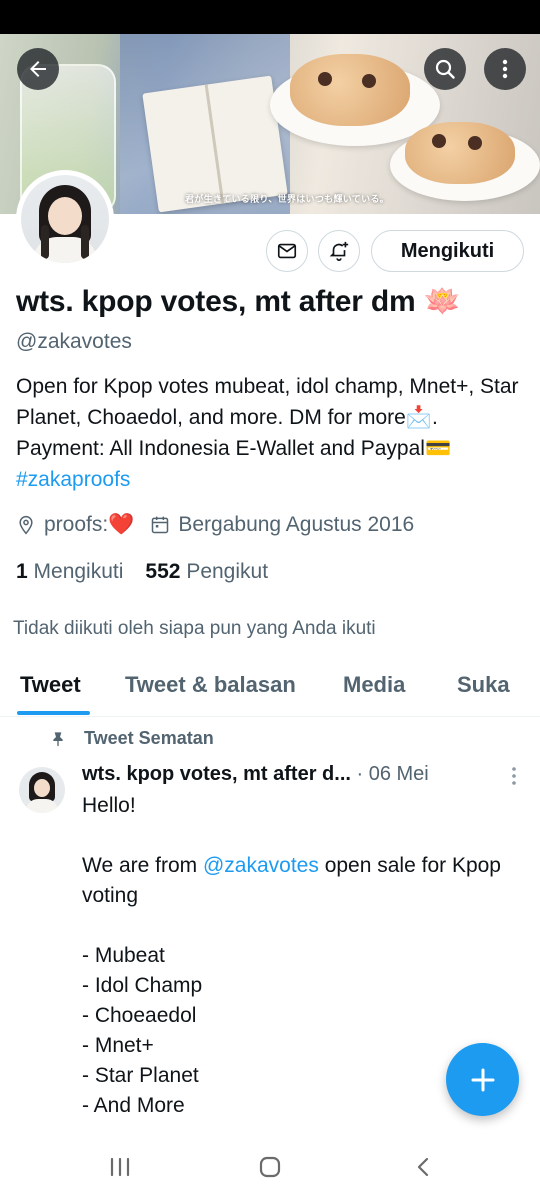  I want to click on following-link: 1 Mengikuti, so click(69, 571).